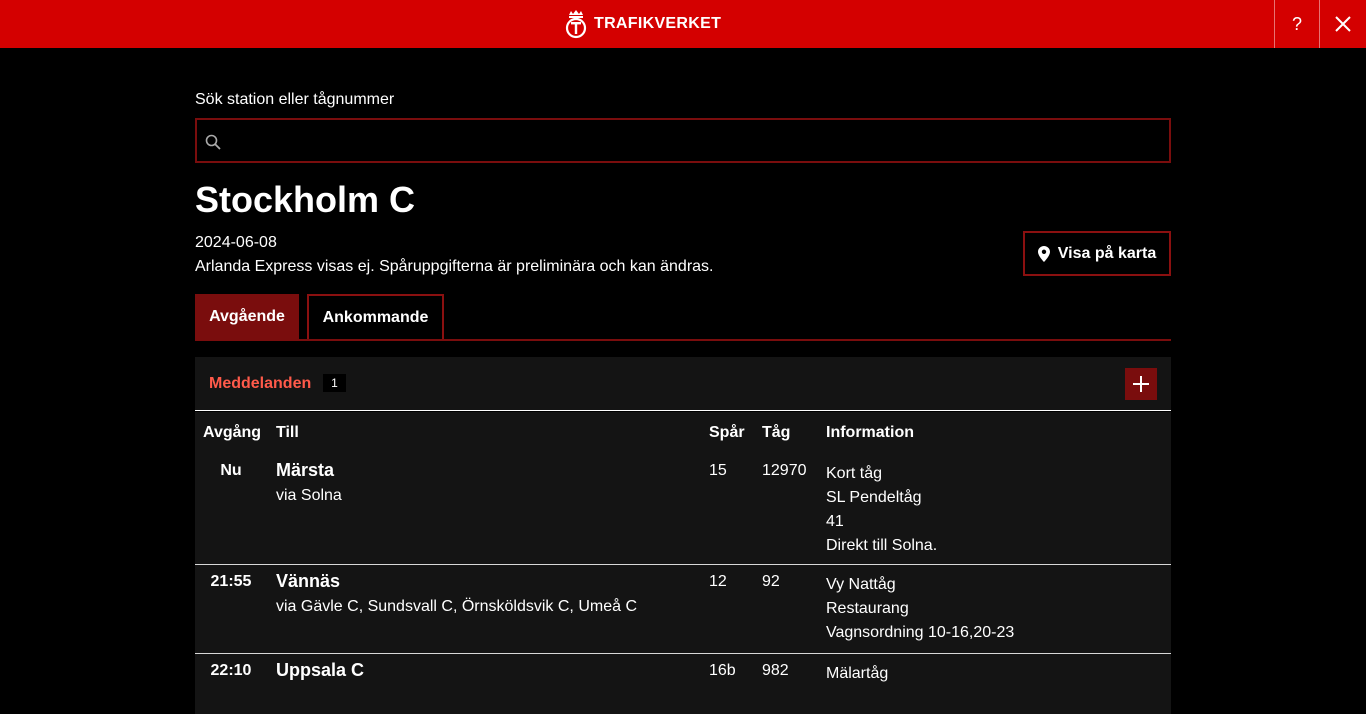  I want to click on header-to: Till, so click(287, 433).